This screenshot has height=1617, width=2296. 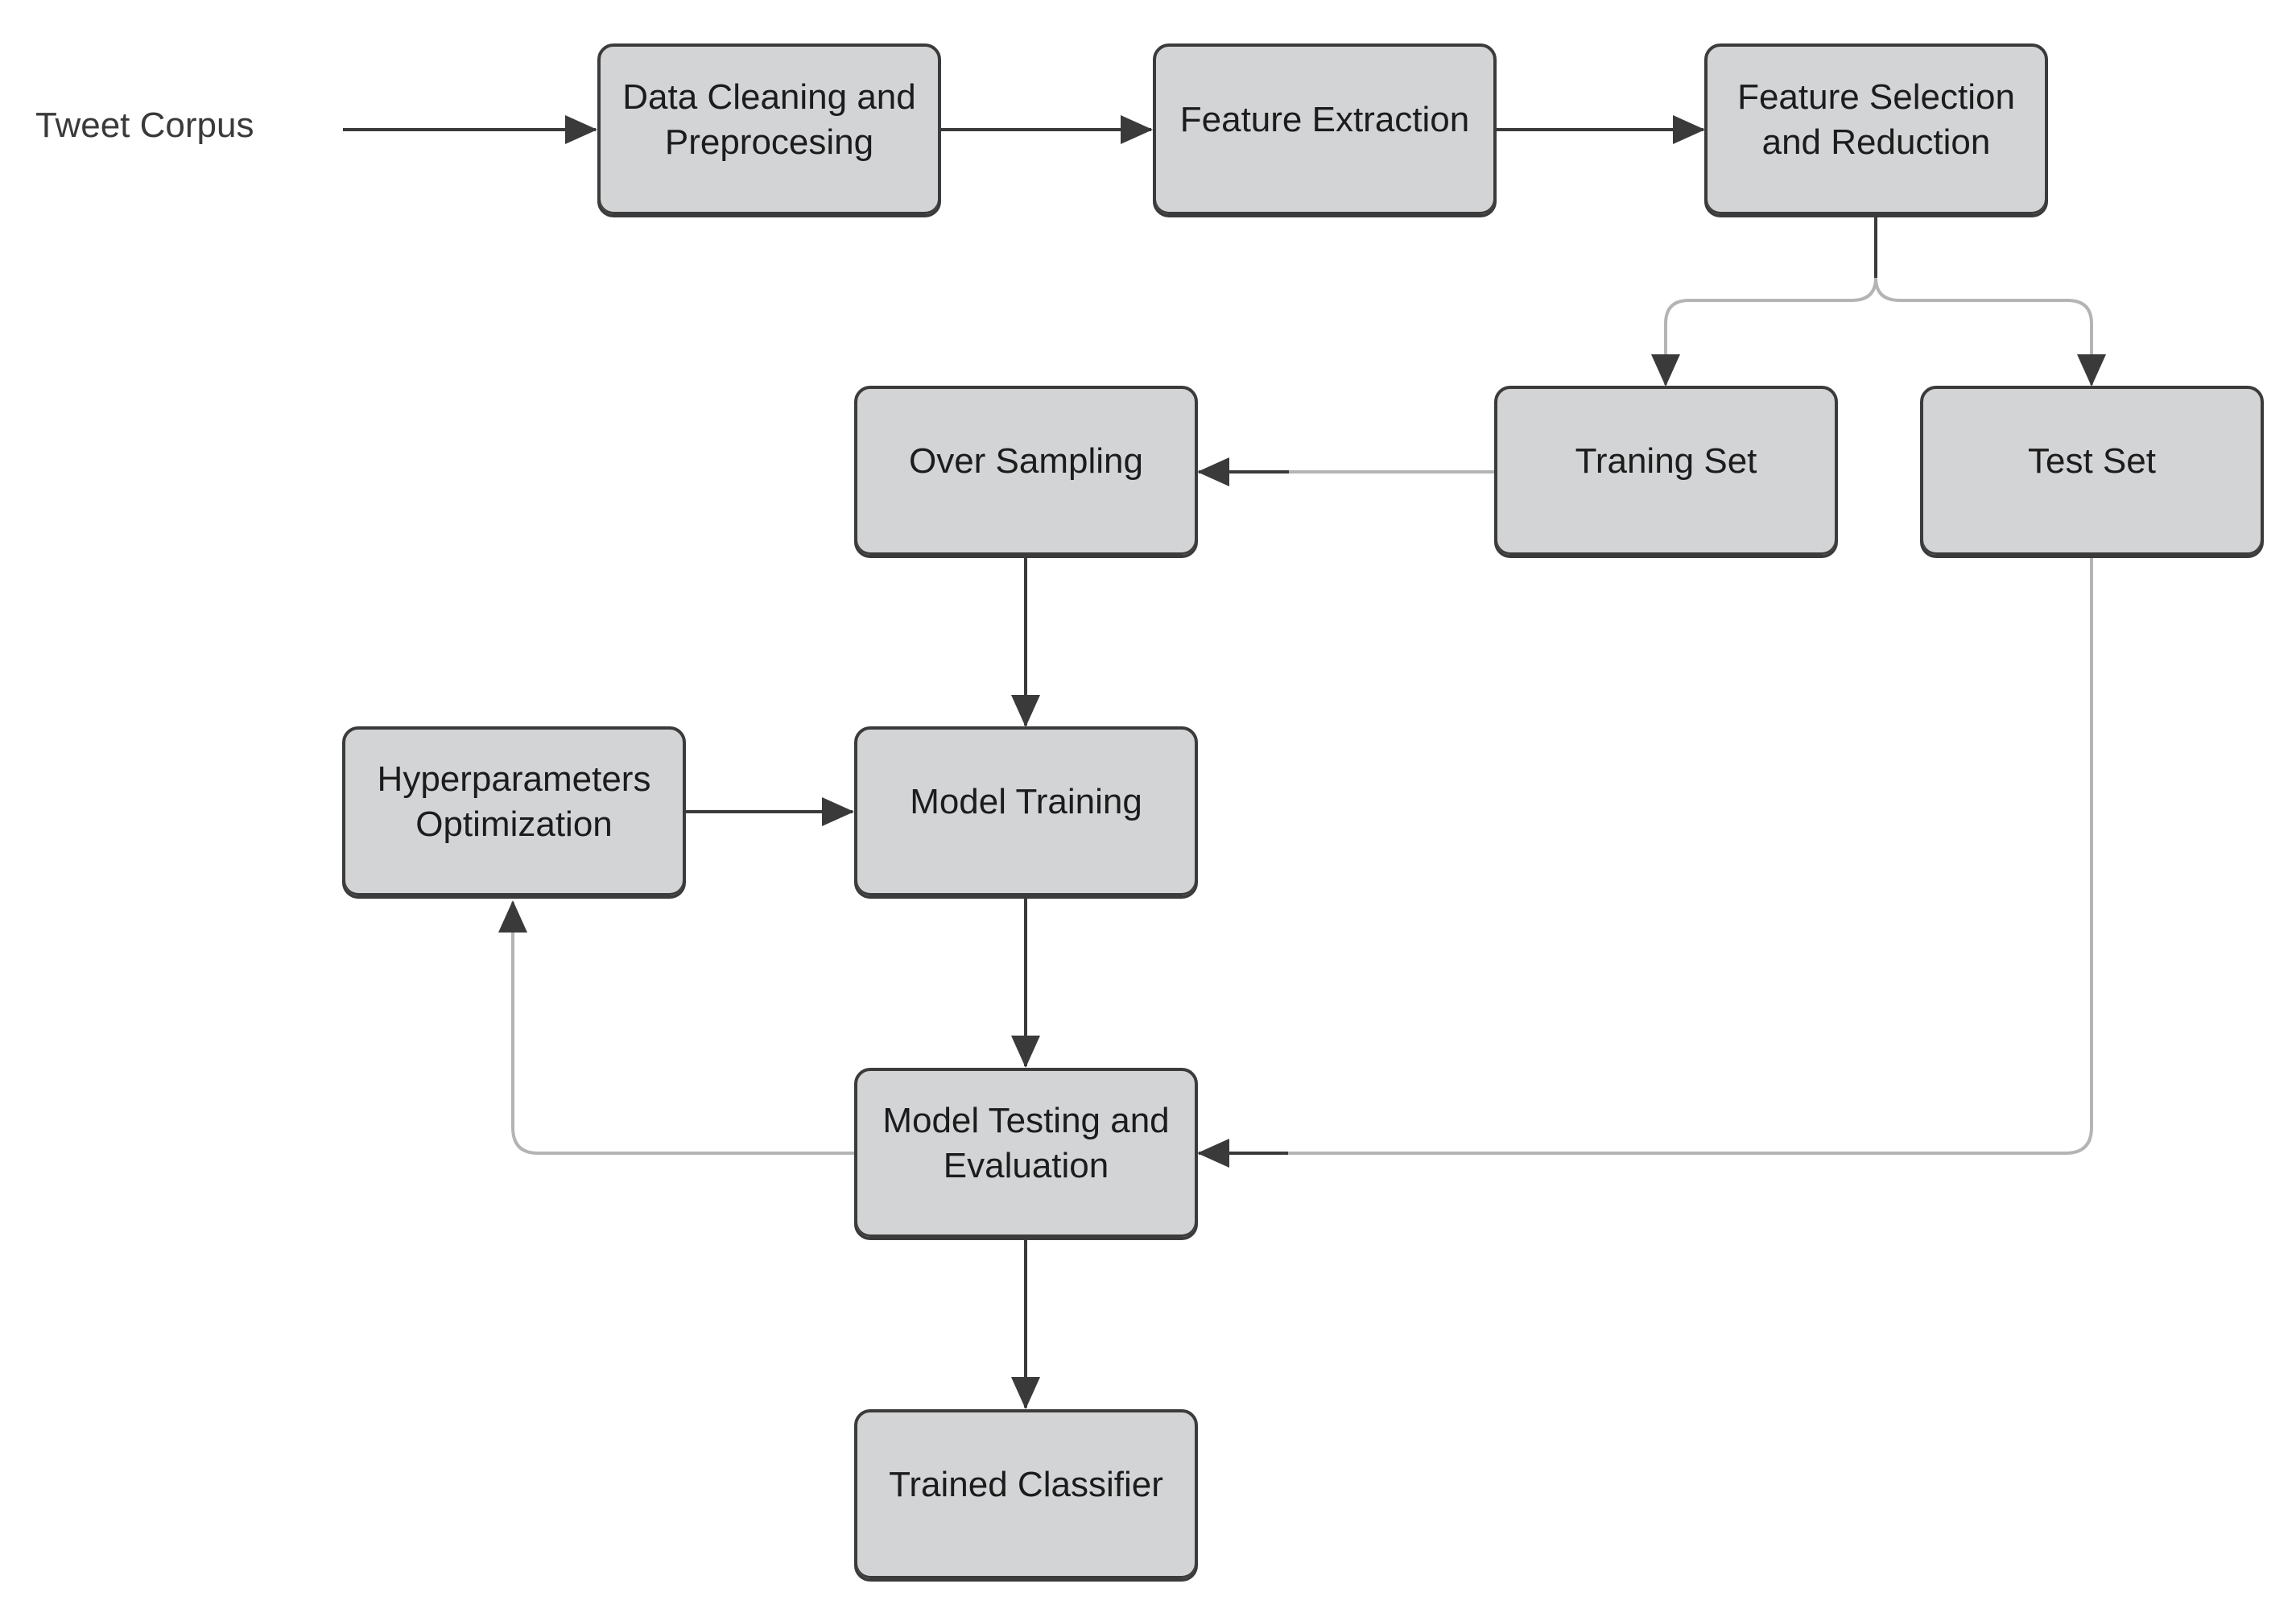 What do you see at coordinates (1876, 120) in the screenshot?
I see `node-feature-selection-label: Feature Selection and Reduction` at bounding box center [1876, 120].